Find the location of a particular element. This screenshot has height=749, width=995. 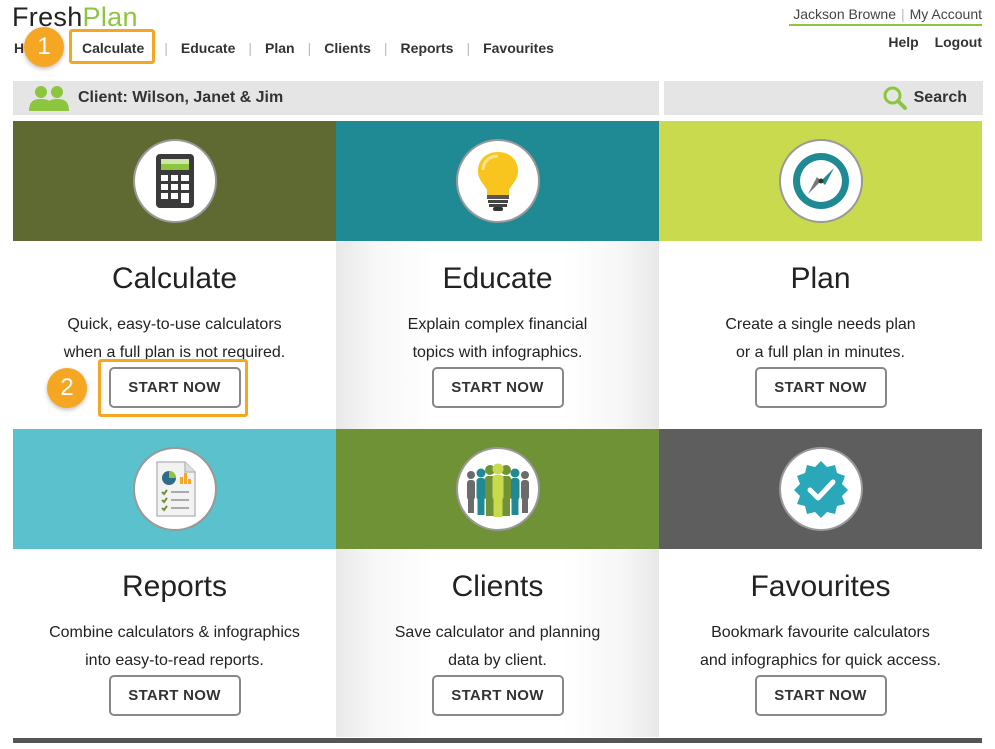

start-now-button-educate: START NOW is located at coordinates (497, 387).